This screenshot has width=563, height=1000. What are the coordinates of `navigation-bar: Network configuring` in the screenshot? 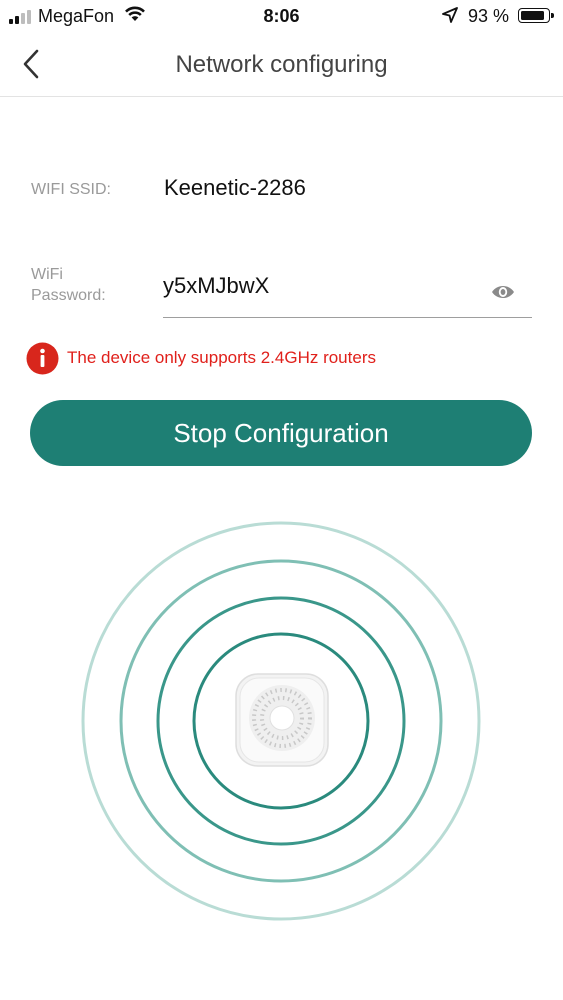 It's located at (281, 64).